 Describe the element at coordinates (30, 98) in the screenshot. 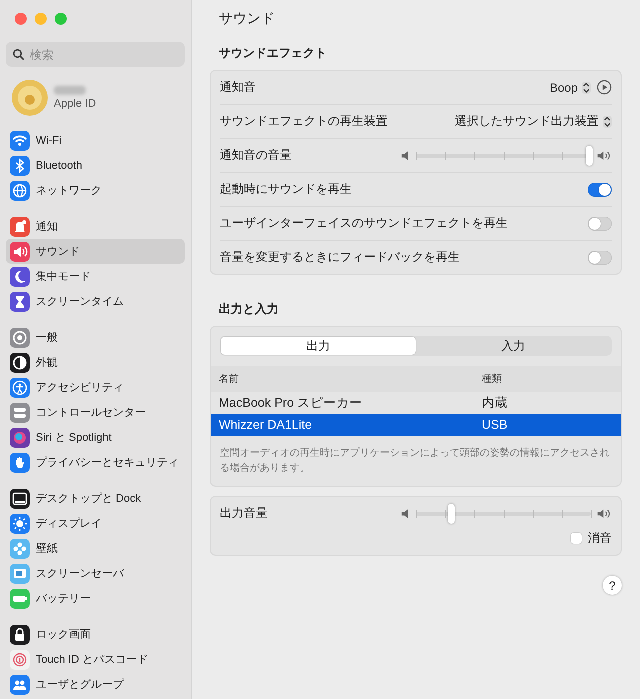

I see `avatar` at that location.